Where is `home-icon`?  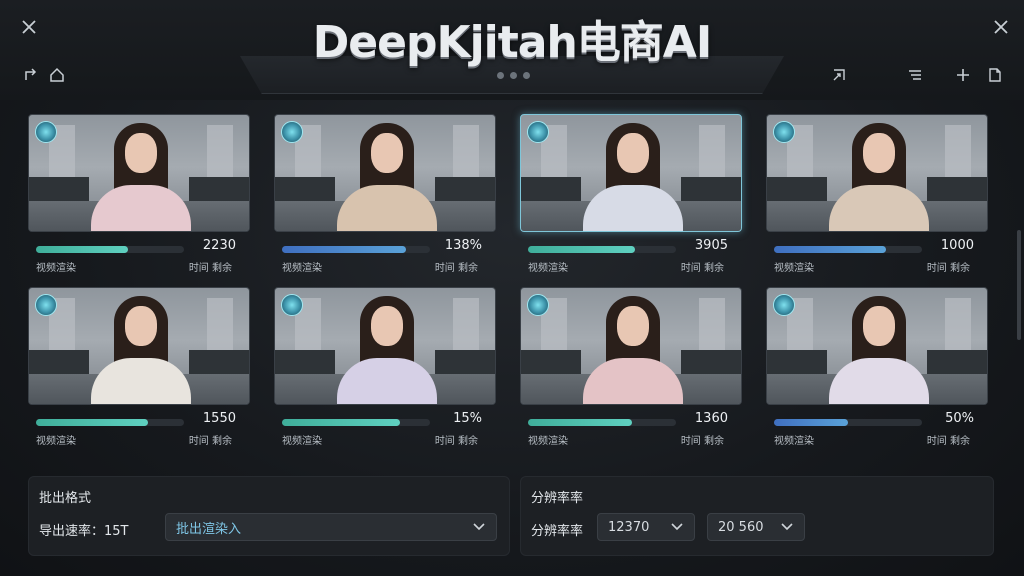 home-icon is located at coordinates (57, 74).